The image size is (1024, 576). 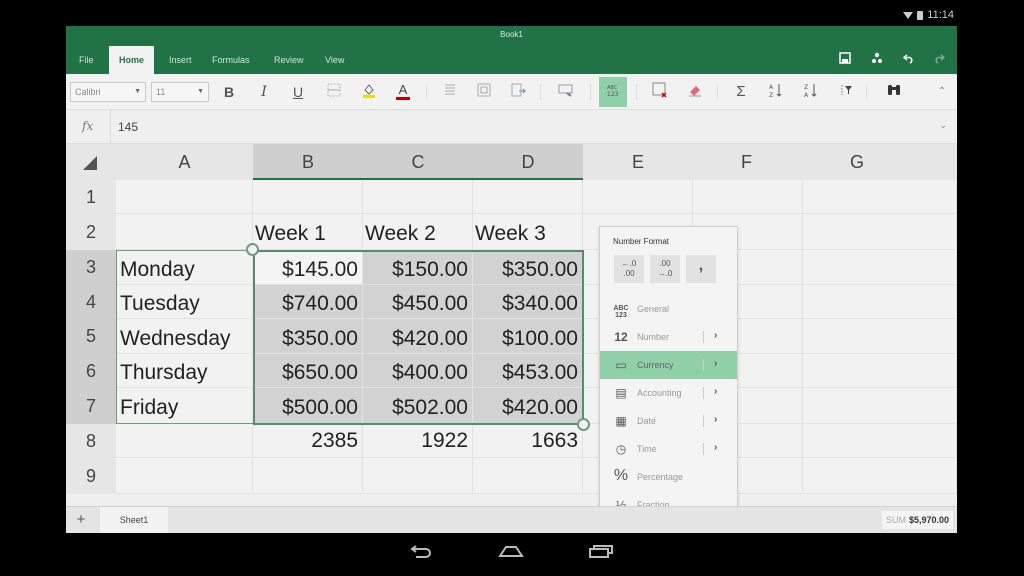 I want to click on cell-a7: Friday, so click(x=184, y=406).